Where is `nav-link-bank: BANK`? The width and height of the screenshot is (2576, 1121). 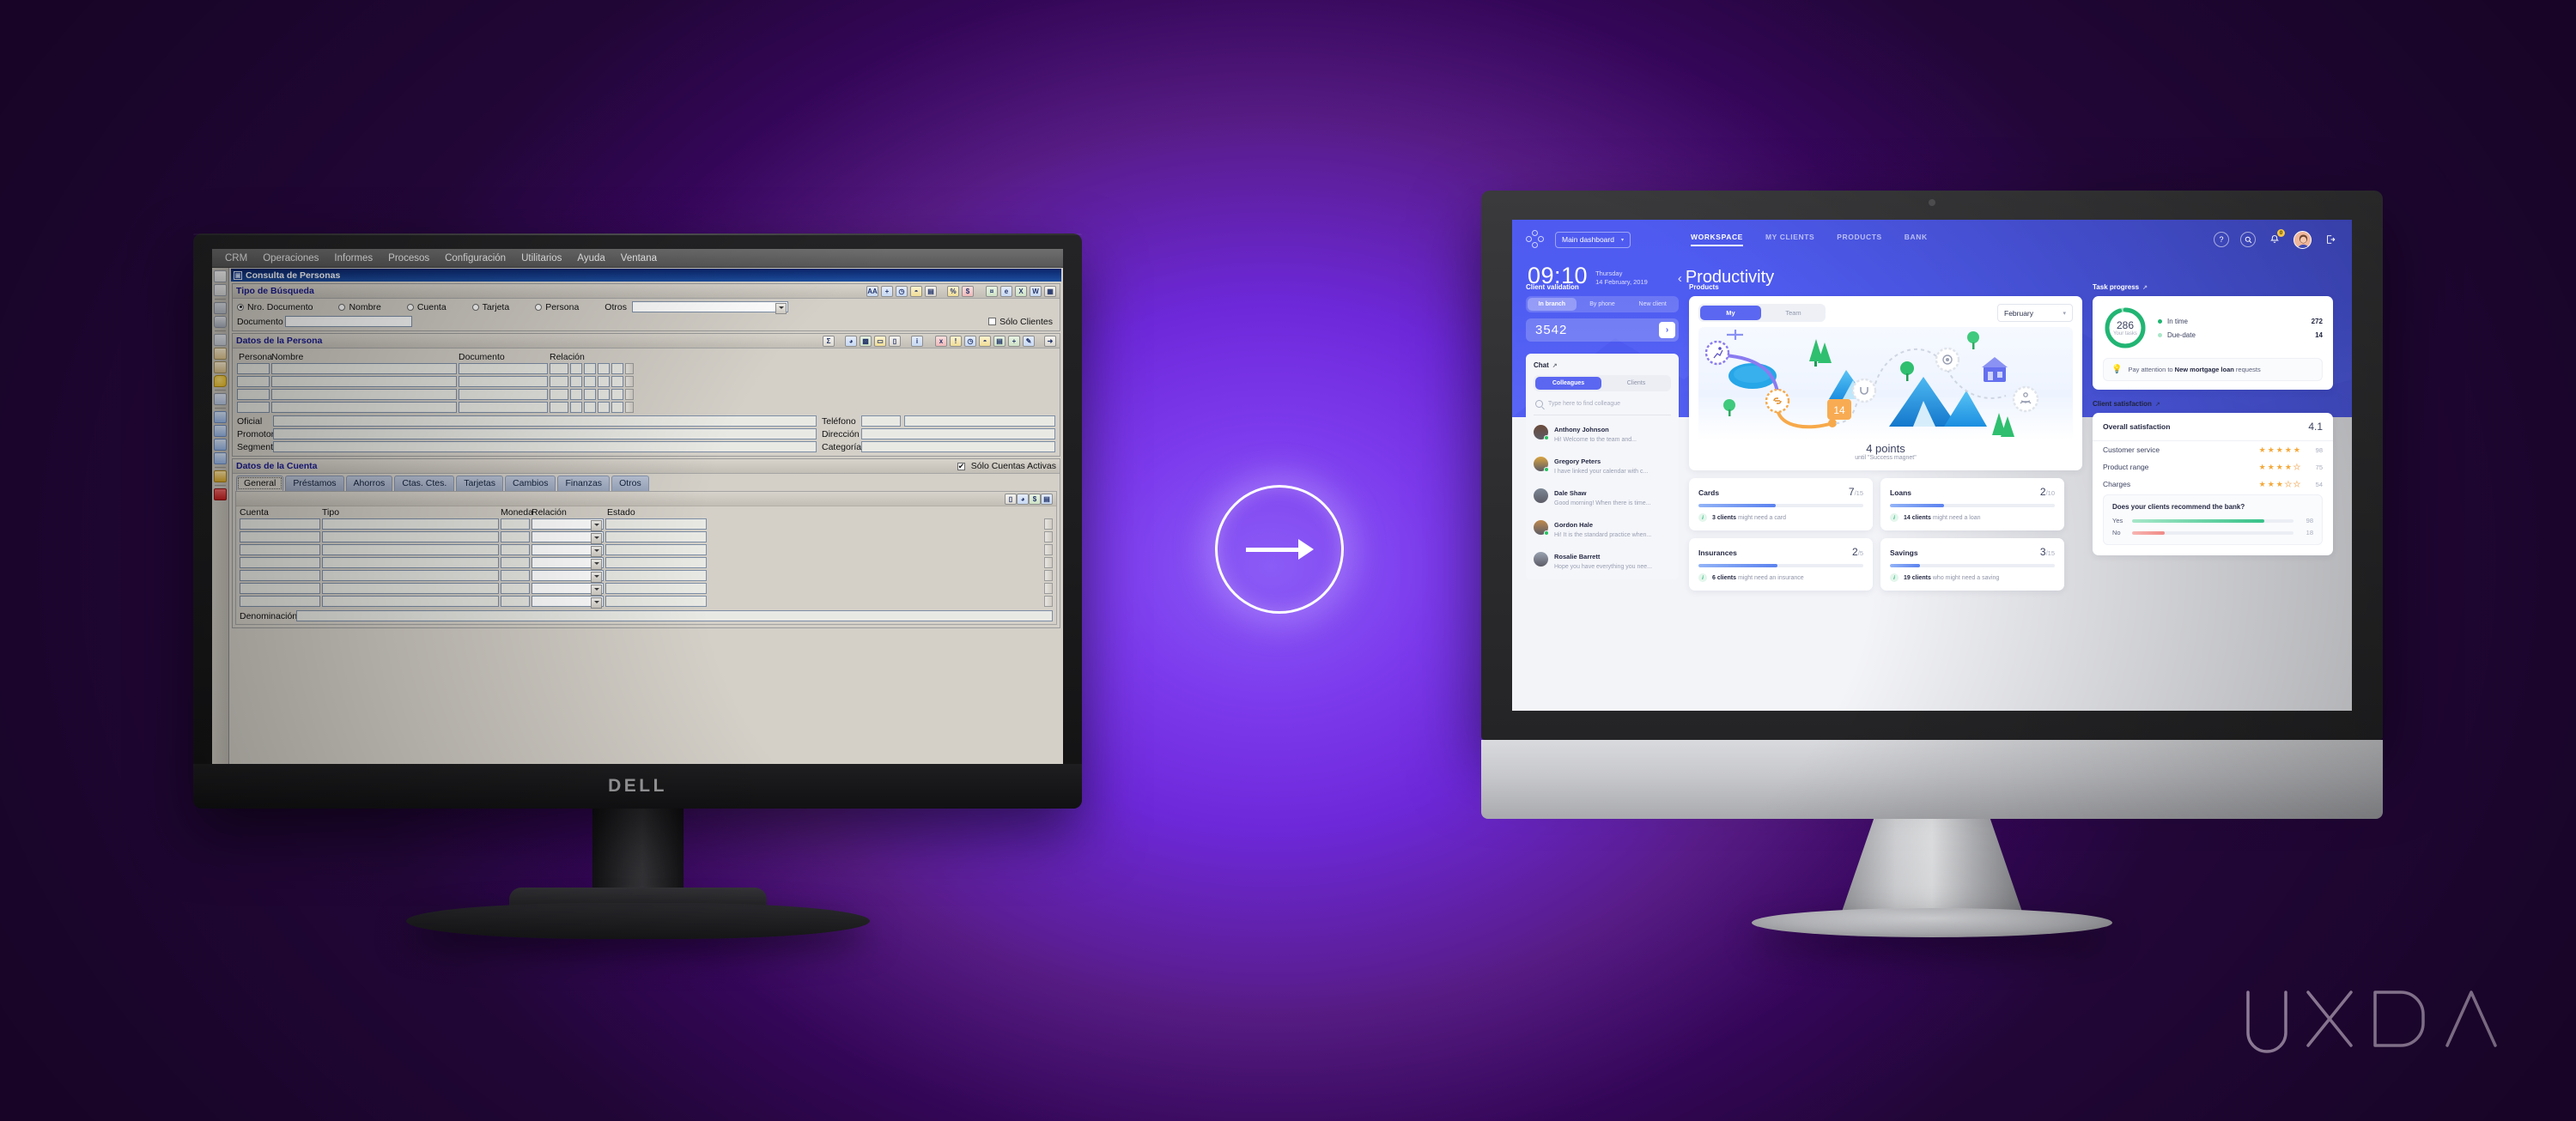 nav-link-bank: BANK is located at coordinates (1916, 239).